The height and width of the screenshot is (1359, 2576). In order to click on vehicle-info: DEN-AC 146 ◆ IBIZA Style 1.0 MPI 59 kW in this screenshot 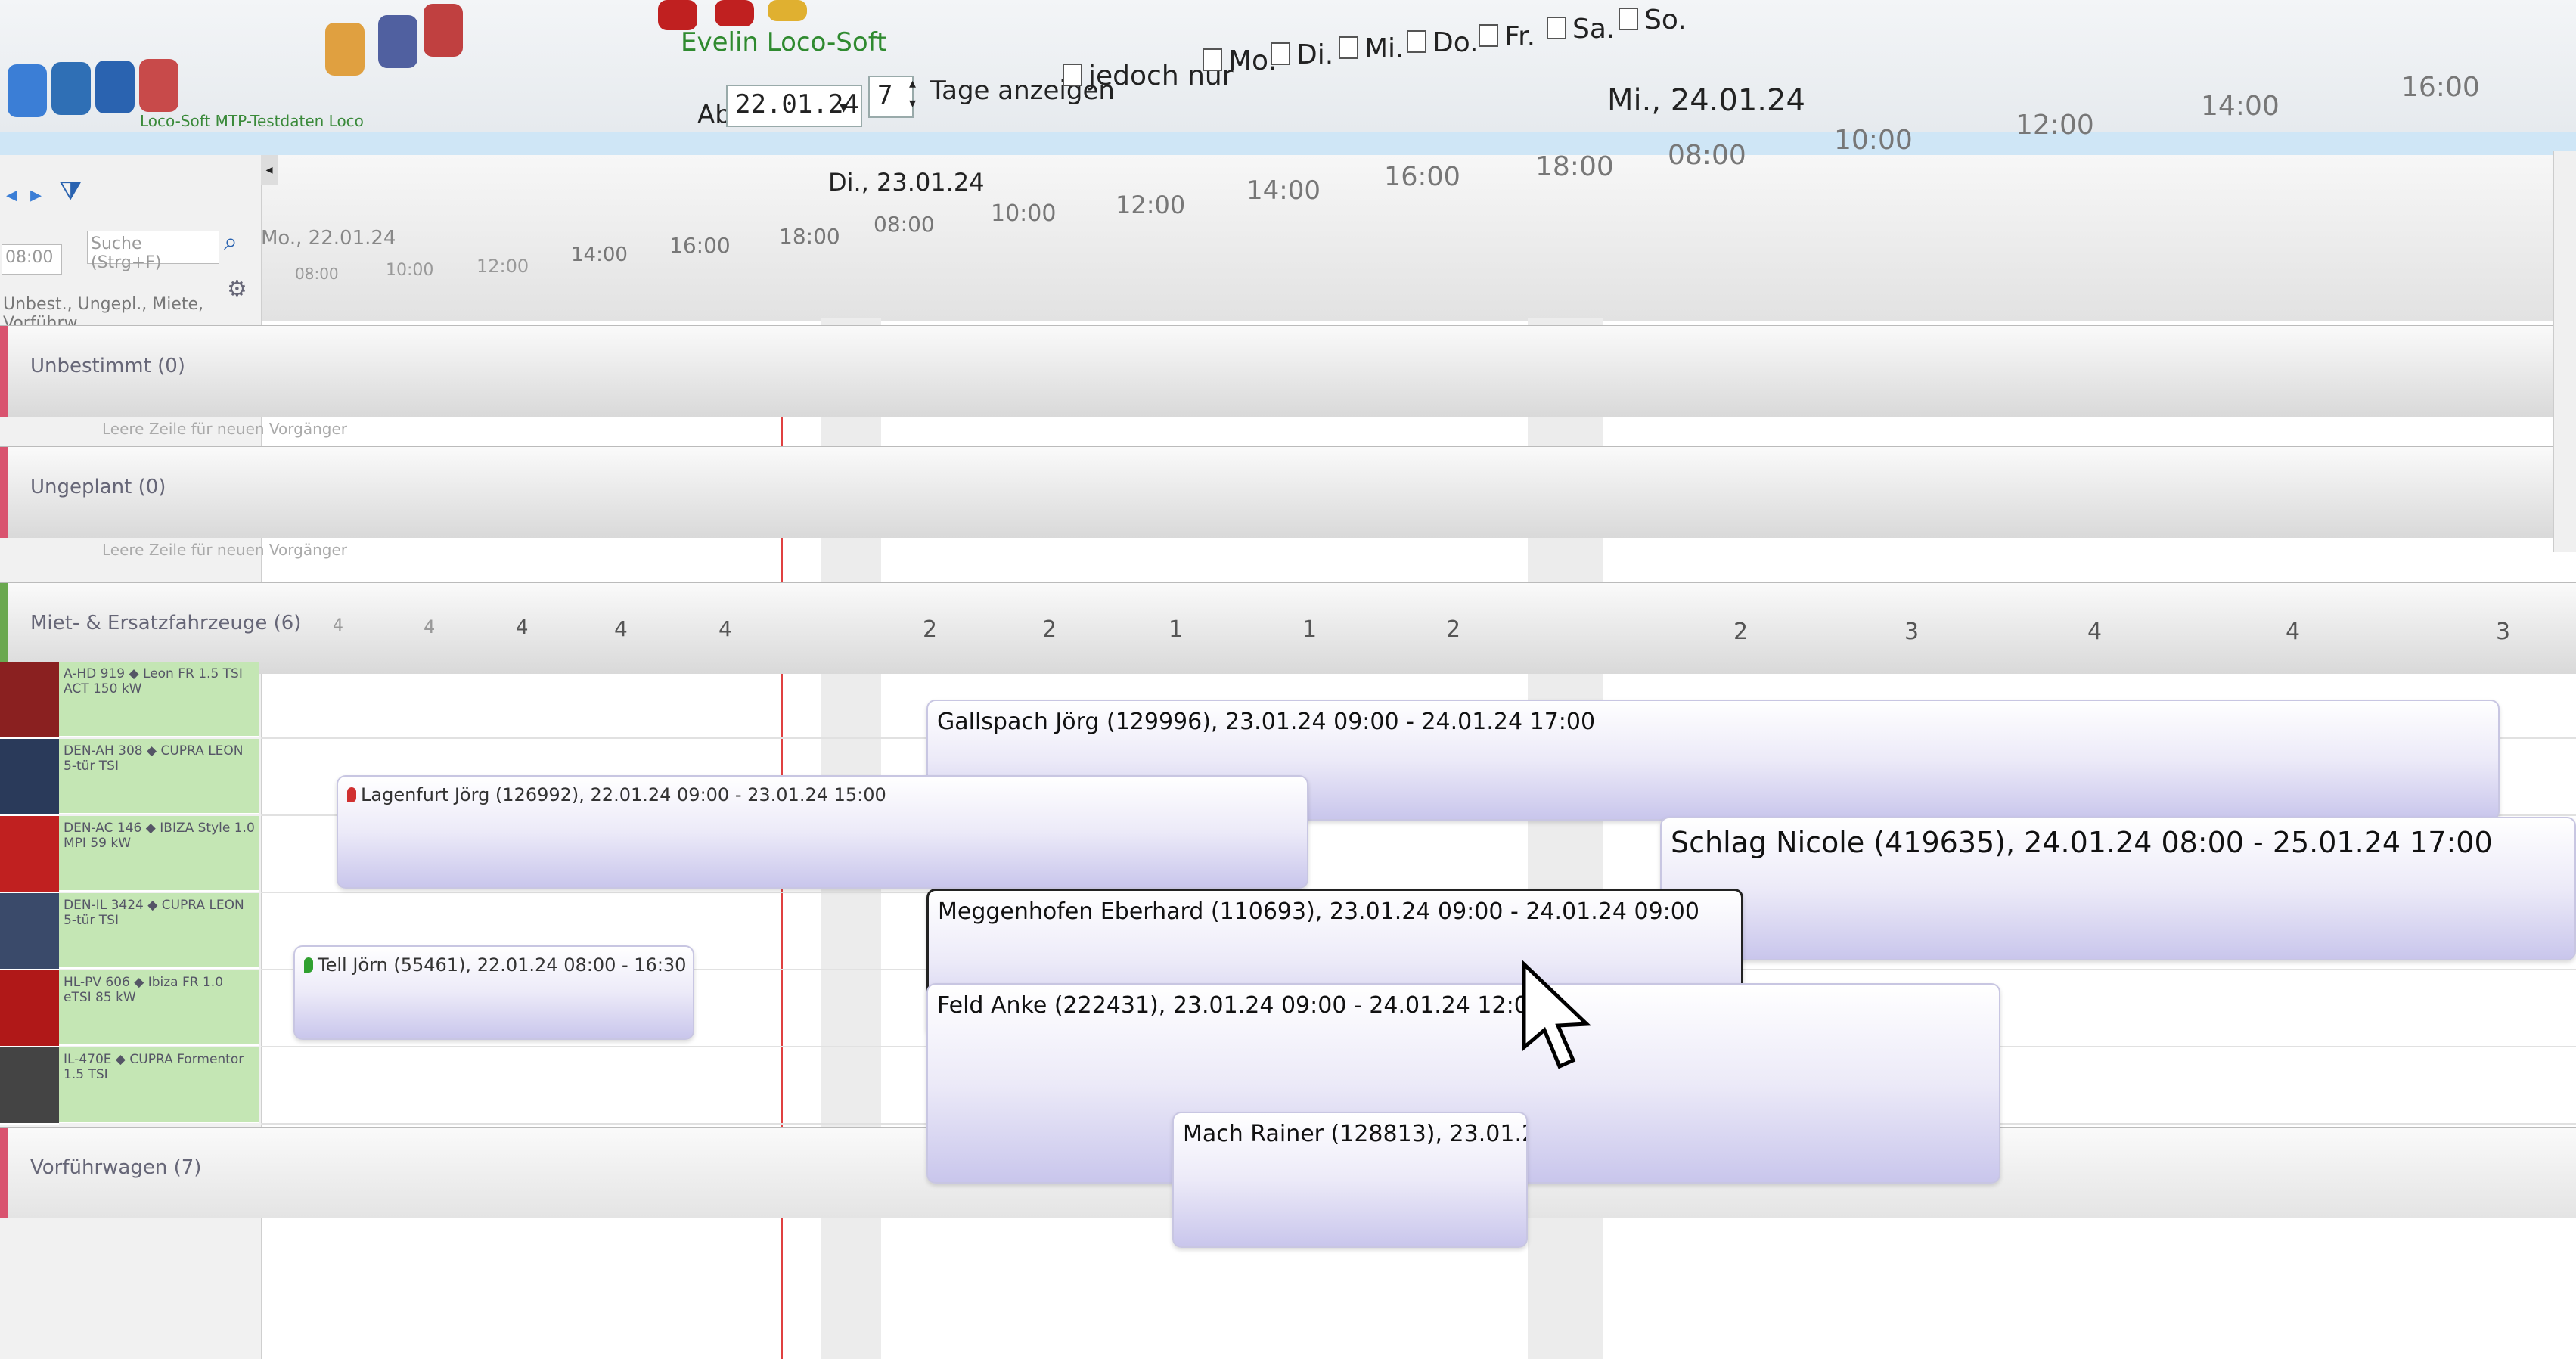, I will do `click(159, 854)`.